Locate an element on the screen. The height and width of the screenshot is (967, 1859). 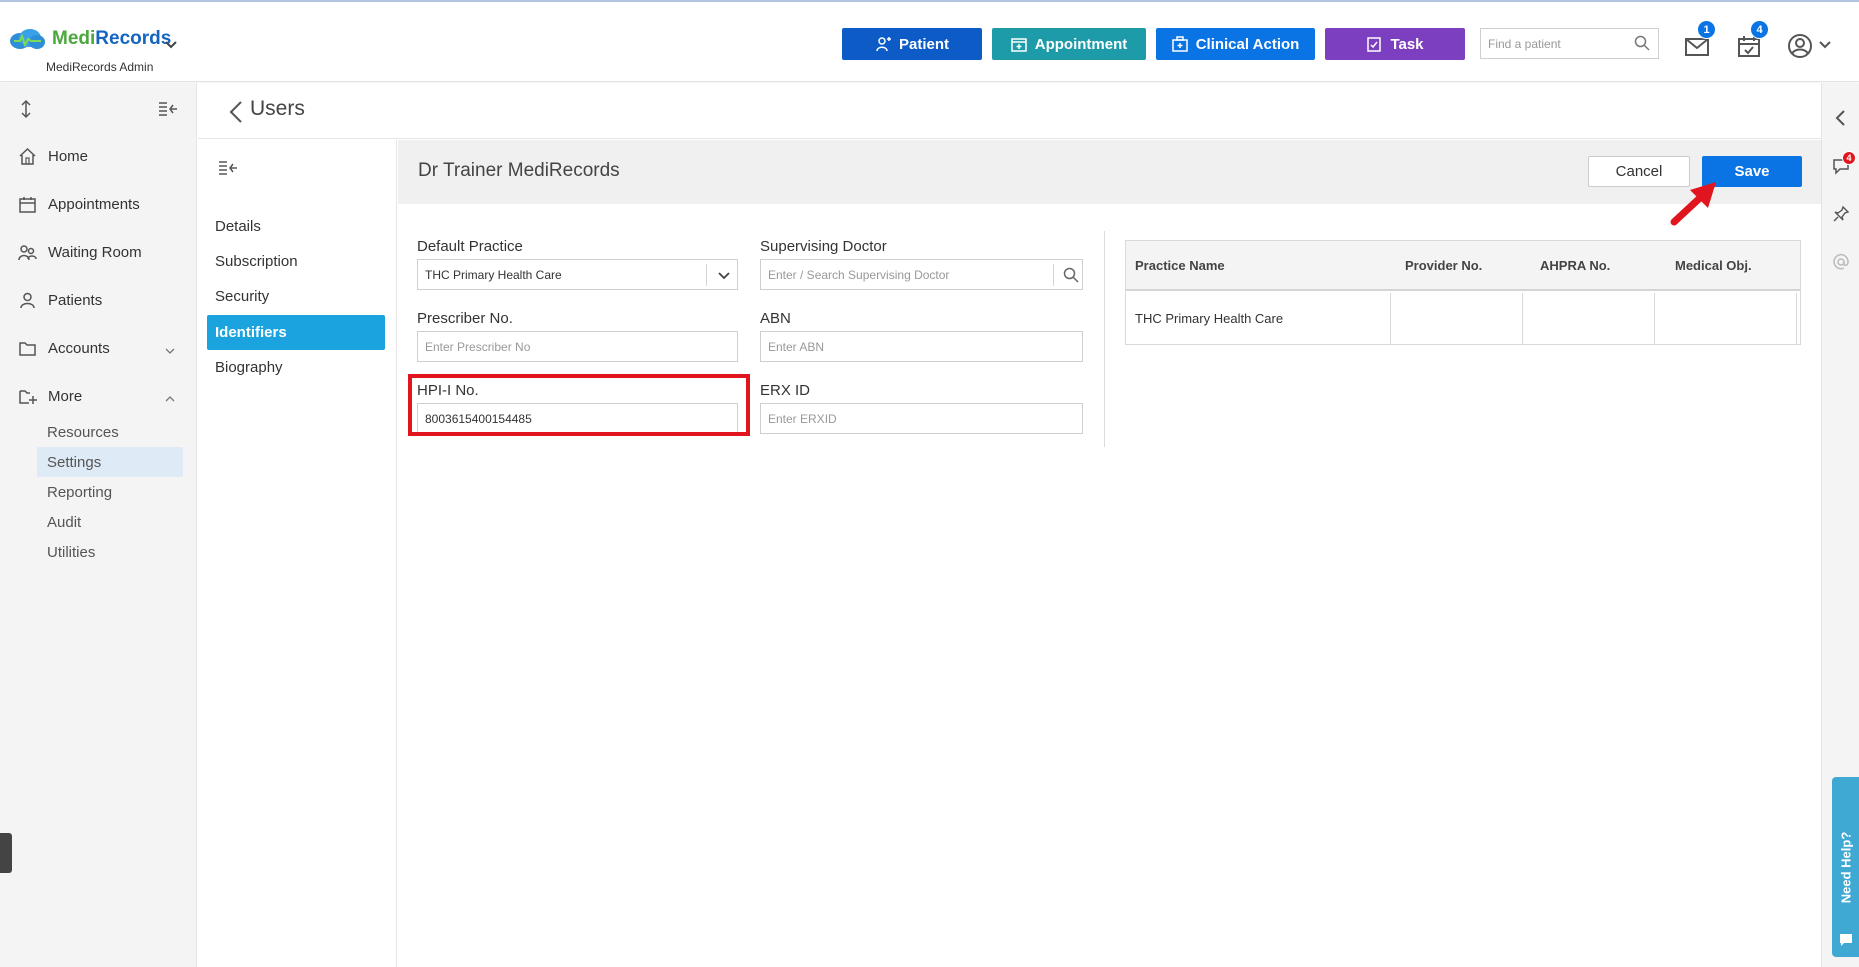
erx-id-field is located at coordinates (921, 418).